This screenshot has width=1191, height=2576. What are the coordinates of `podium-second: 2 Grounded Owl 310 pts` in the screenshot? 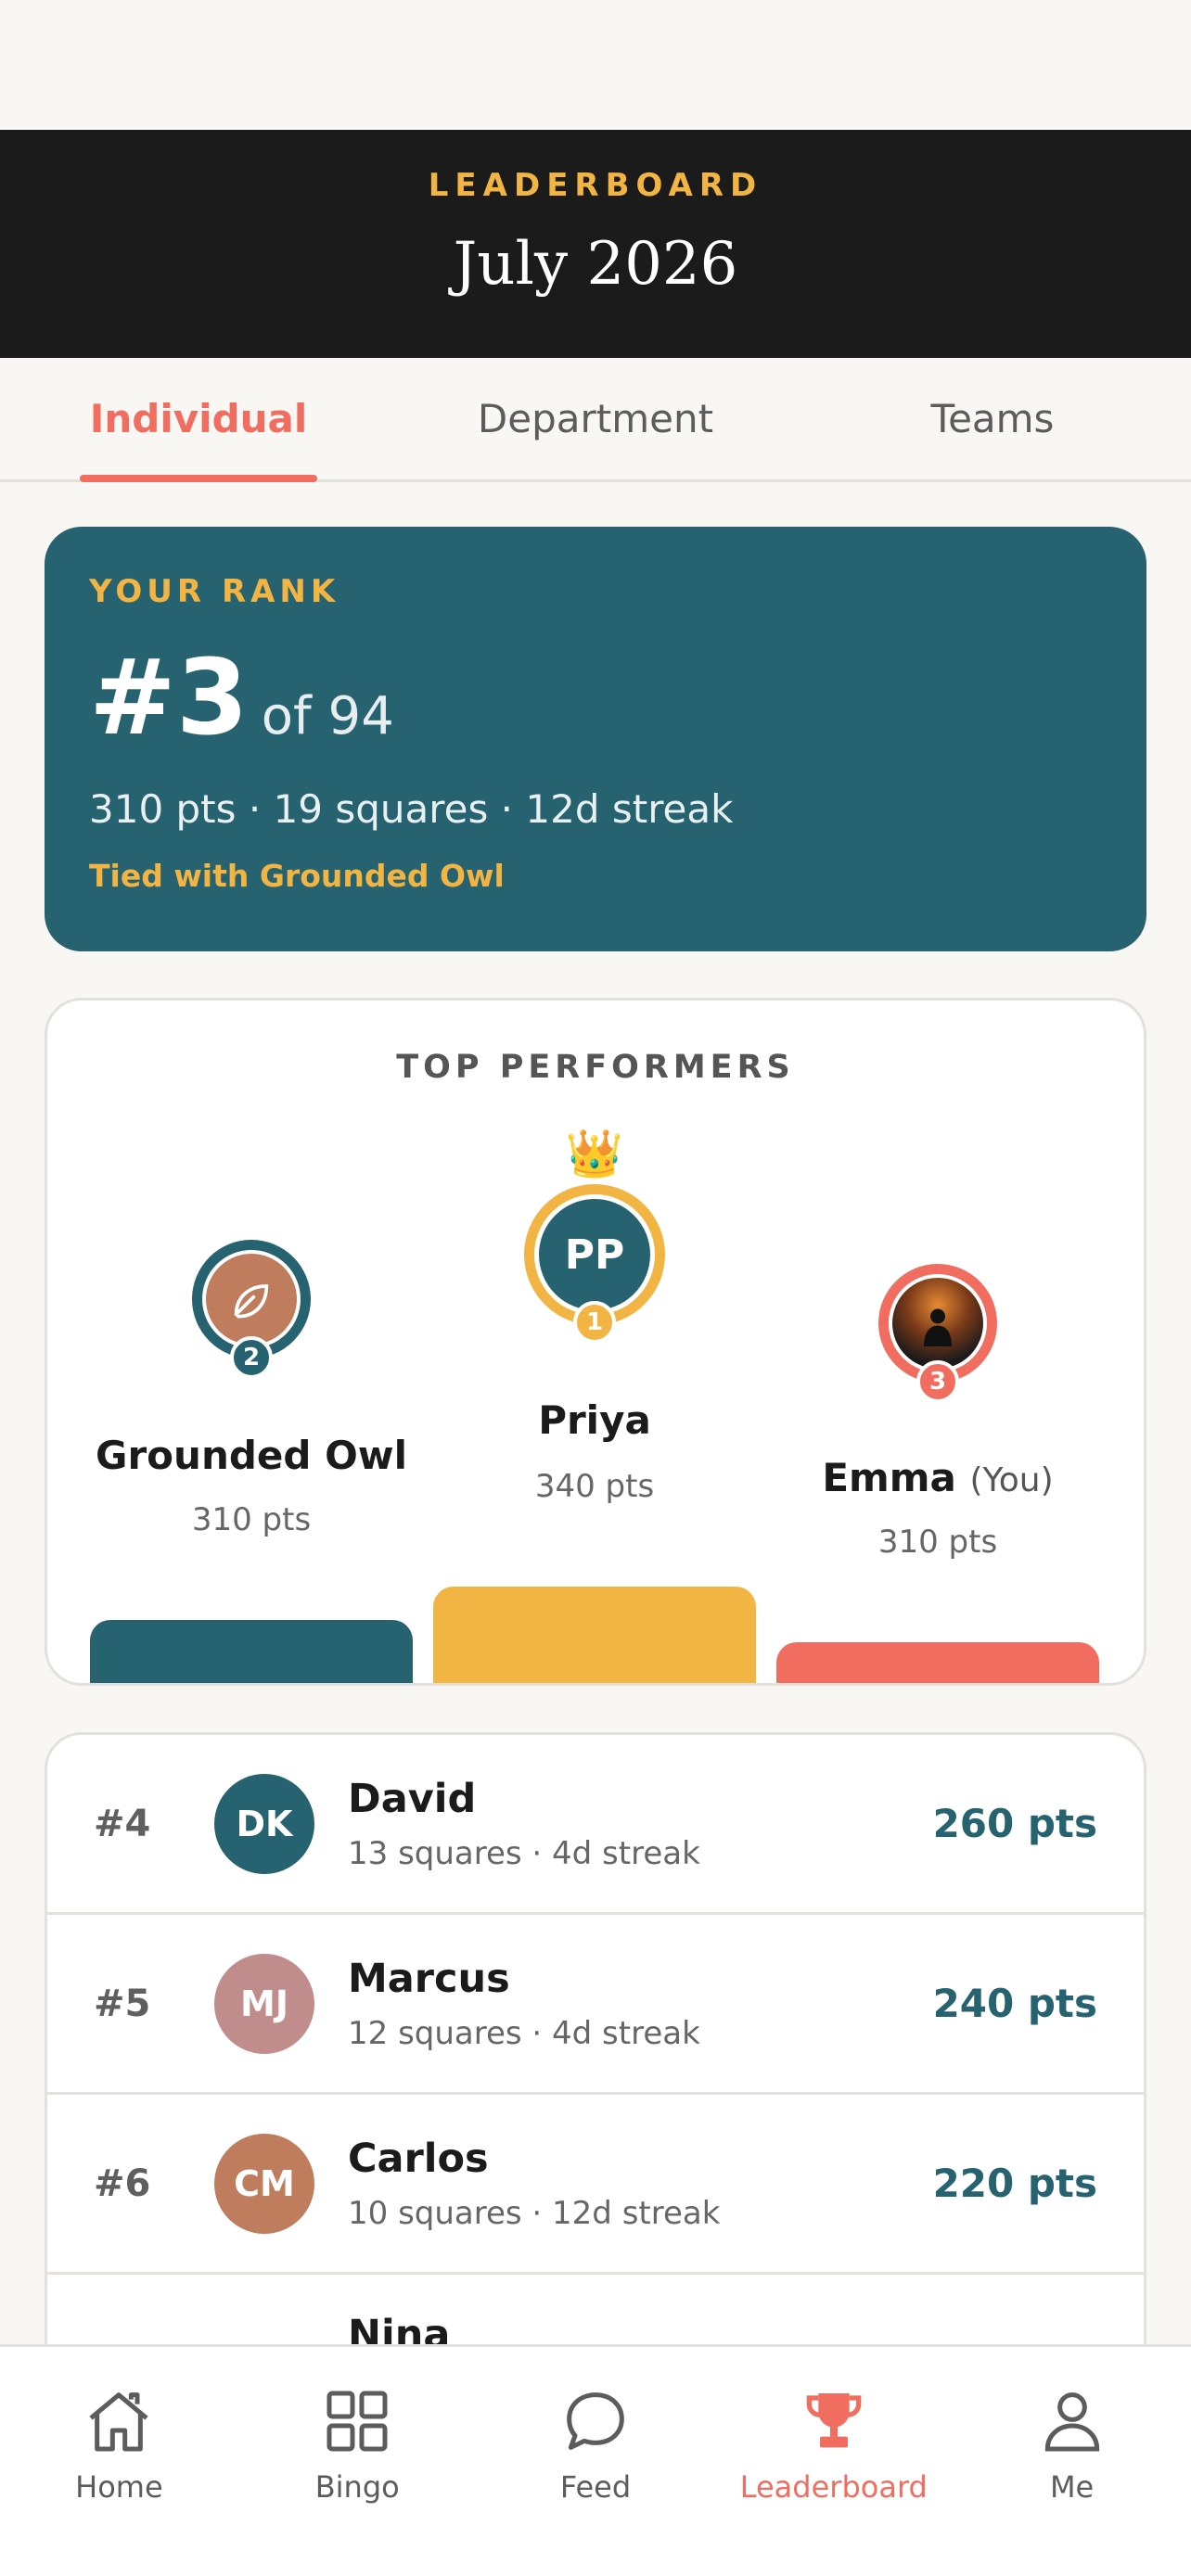 It's located at (251, 1342).